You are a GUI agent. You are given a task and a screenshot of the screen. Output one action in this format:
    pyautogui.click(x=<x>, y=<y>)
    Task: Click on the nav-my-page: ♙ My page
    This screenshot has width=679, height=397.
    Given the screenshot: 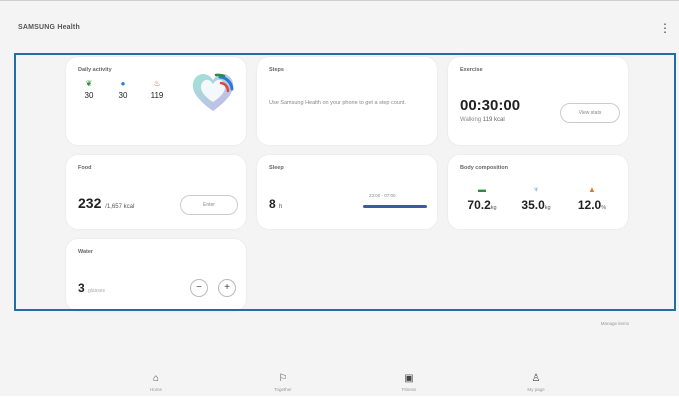 What is the action you would take?
    pyautogui.click(x=536, y=382)
    